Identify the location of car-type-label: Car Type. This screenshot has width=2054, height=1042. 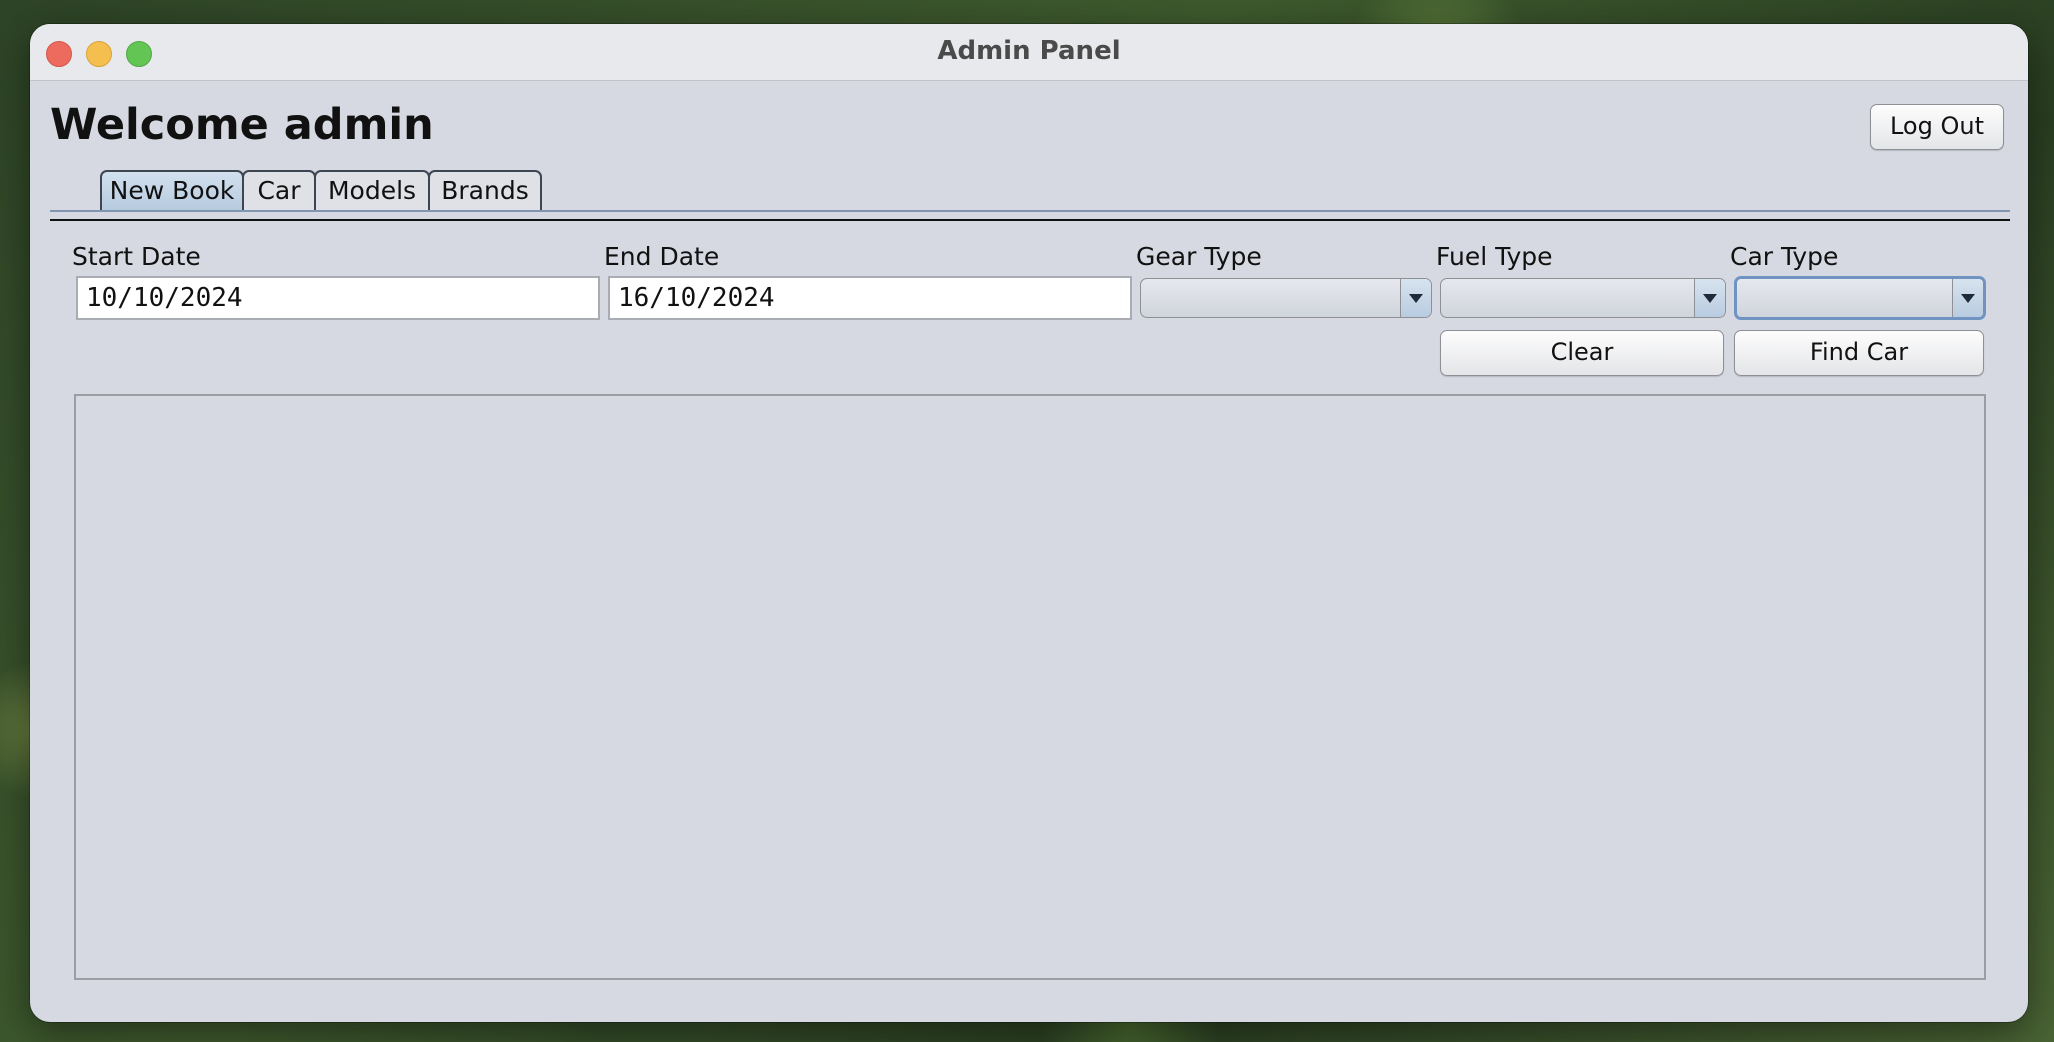
(1784, 256).